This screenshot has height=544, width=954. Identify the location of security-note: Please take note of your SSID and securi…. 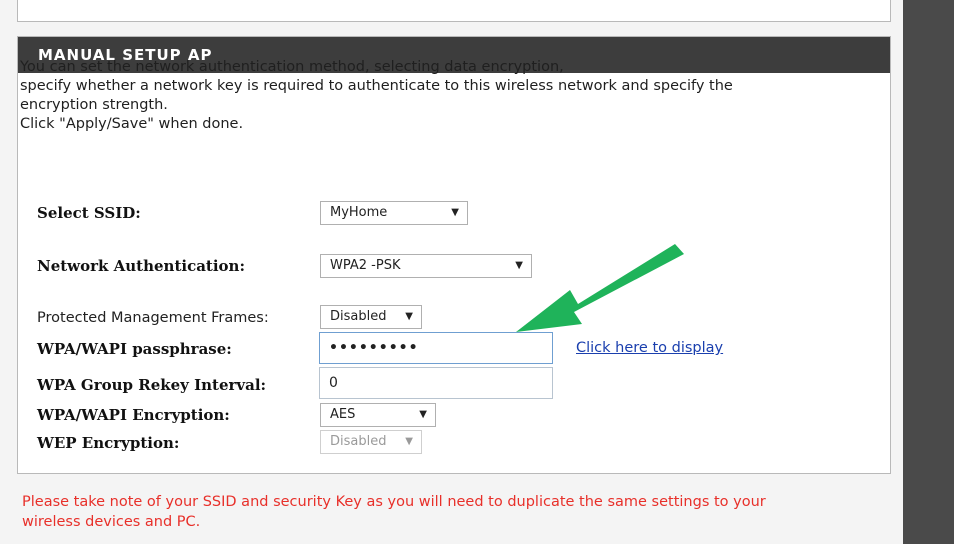
(452, 512).